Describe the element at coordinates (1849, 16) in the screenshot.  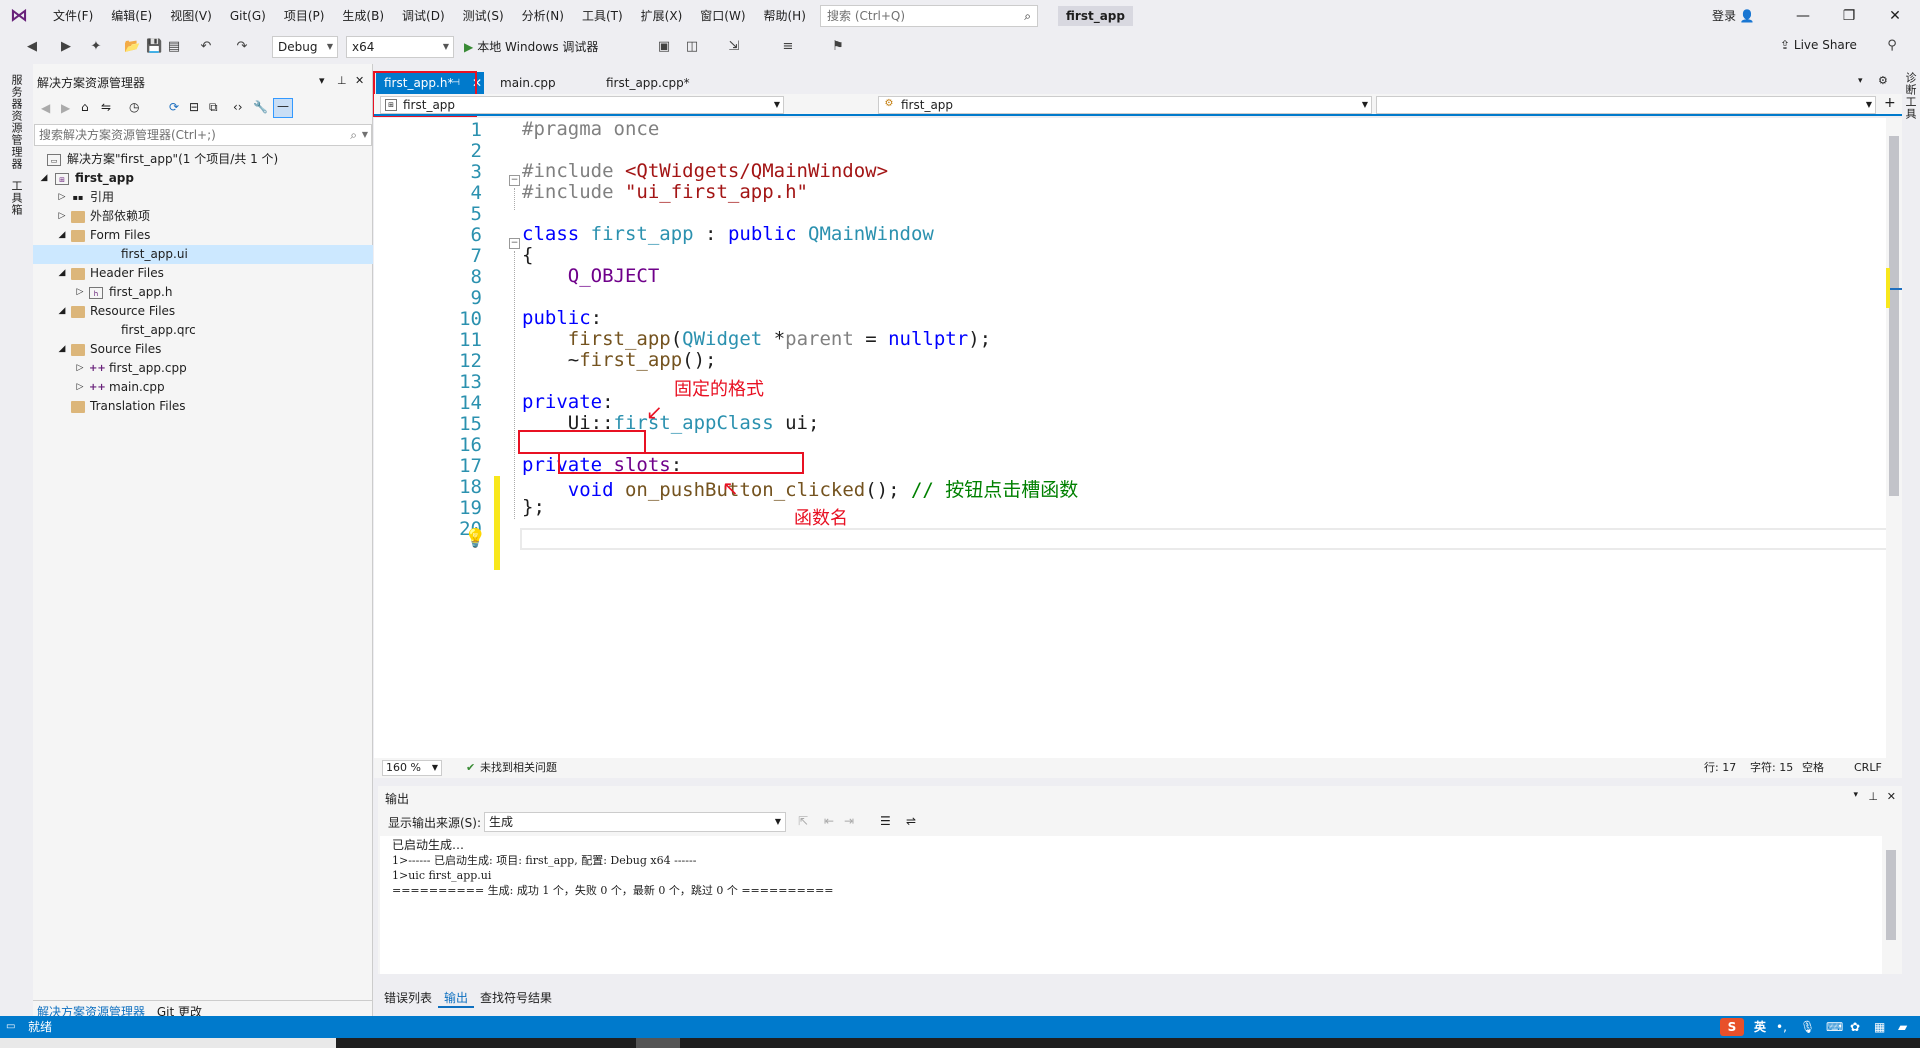
I see `restore-button: ❐` at that location.